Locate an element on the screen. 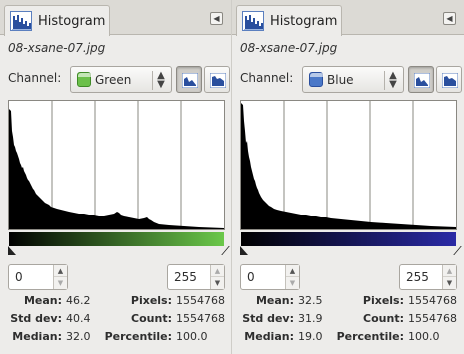  blue-channel-icon is located at coordinates (316, 79).